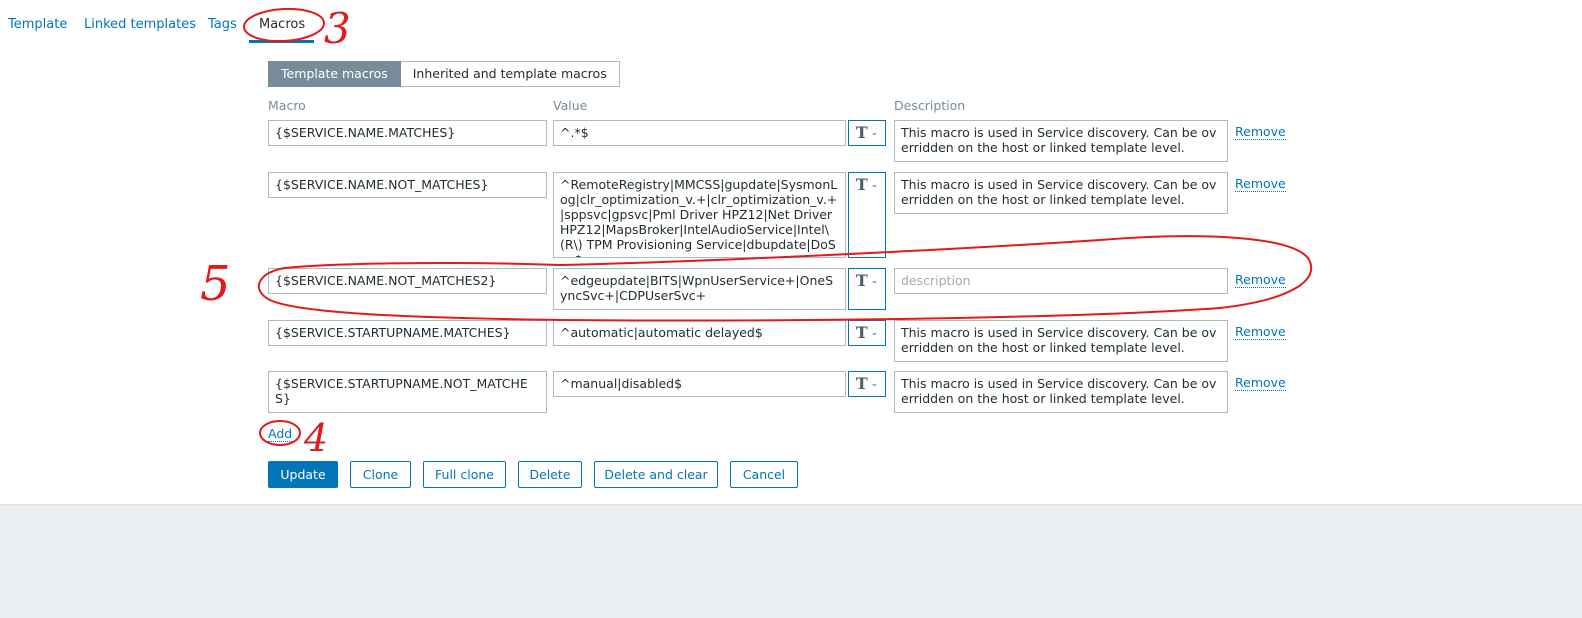  I want to click on annotation-number-5: 5, so click(215, 284).